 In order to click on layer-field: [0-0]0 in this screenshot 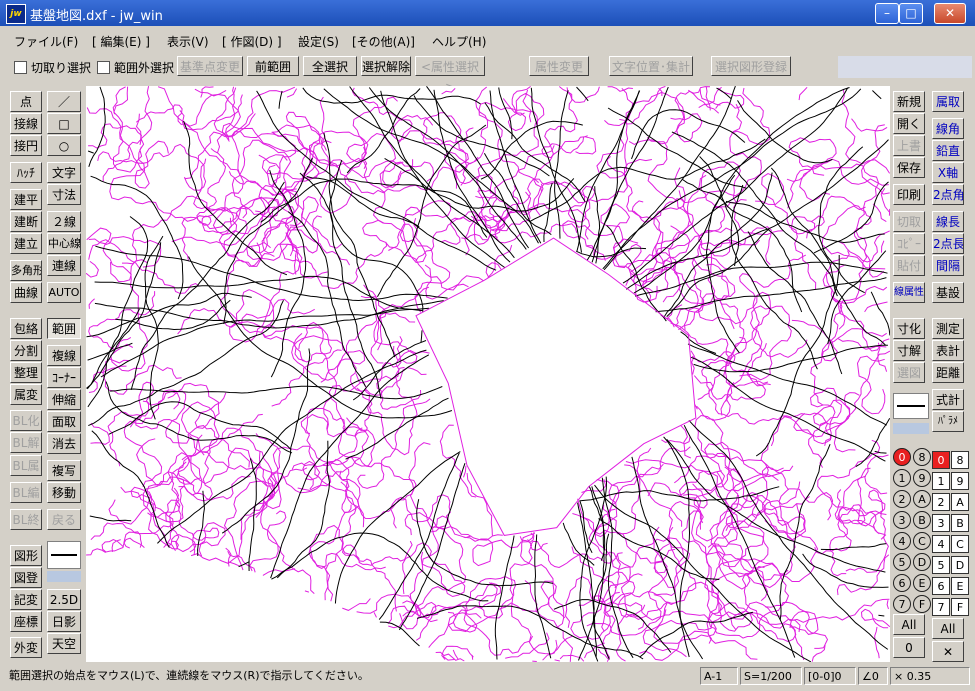, I will do `click(830, 676)`.